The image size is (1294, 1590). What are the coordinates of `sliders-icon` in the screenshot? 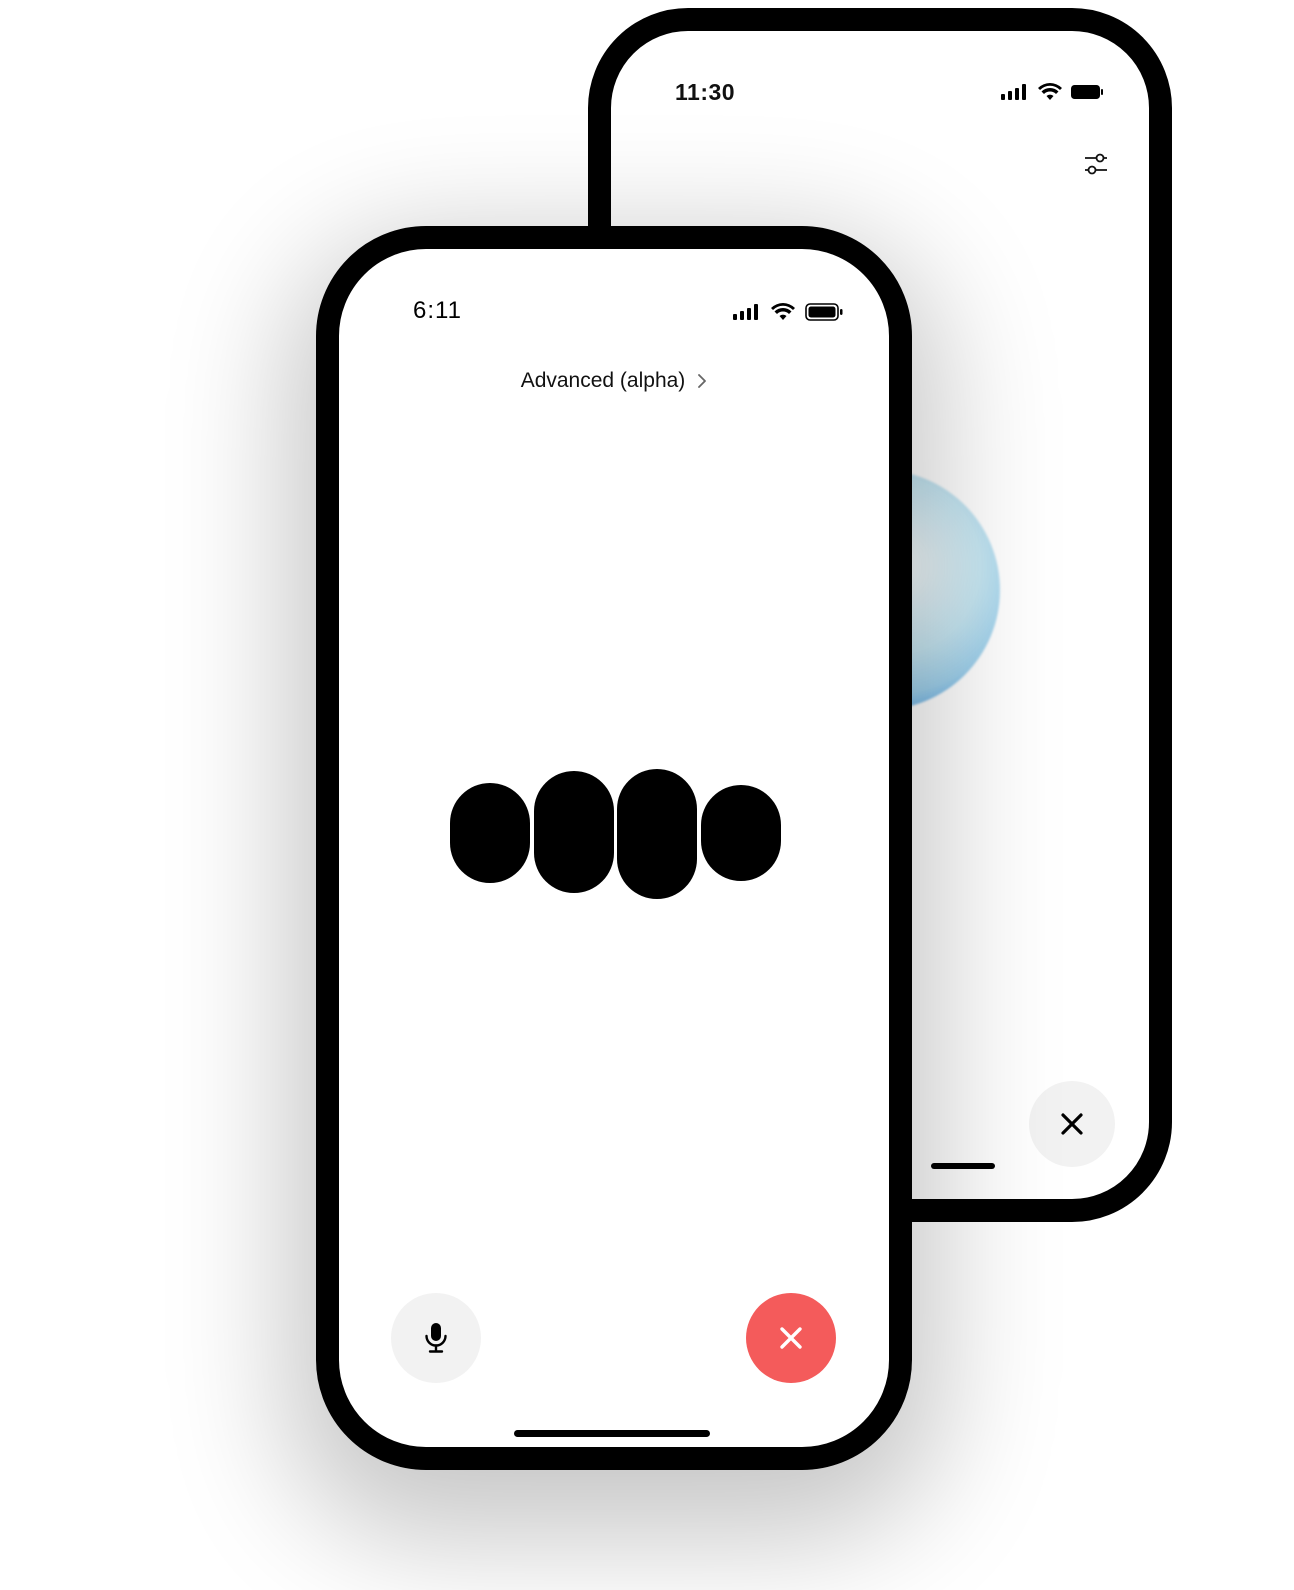 It's located at (1096, 164).